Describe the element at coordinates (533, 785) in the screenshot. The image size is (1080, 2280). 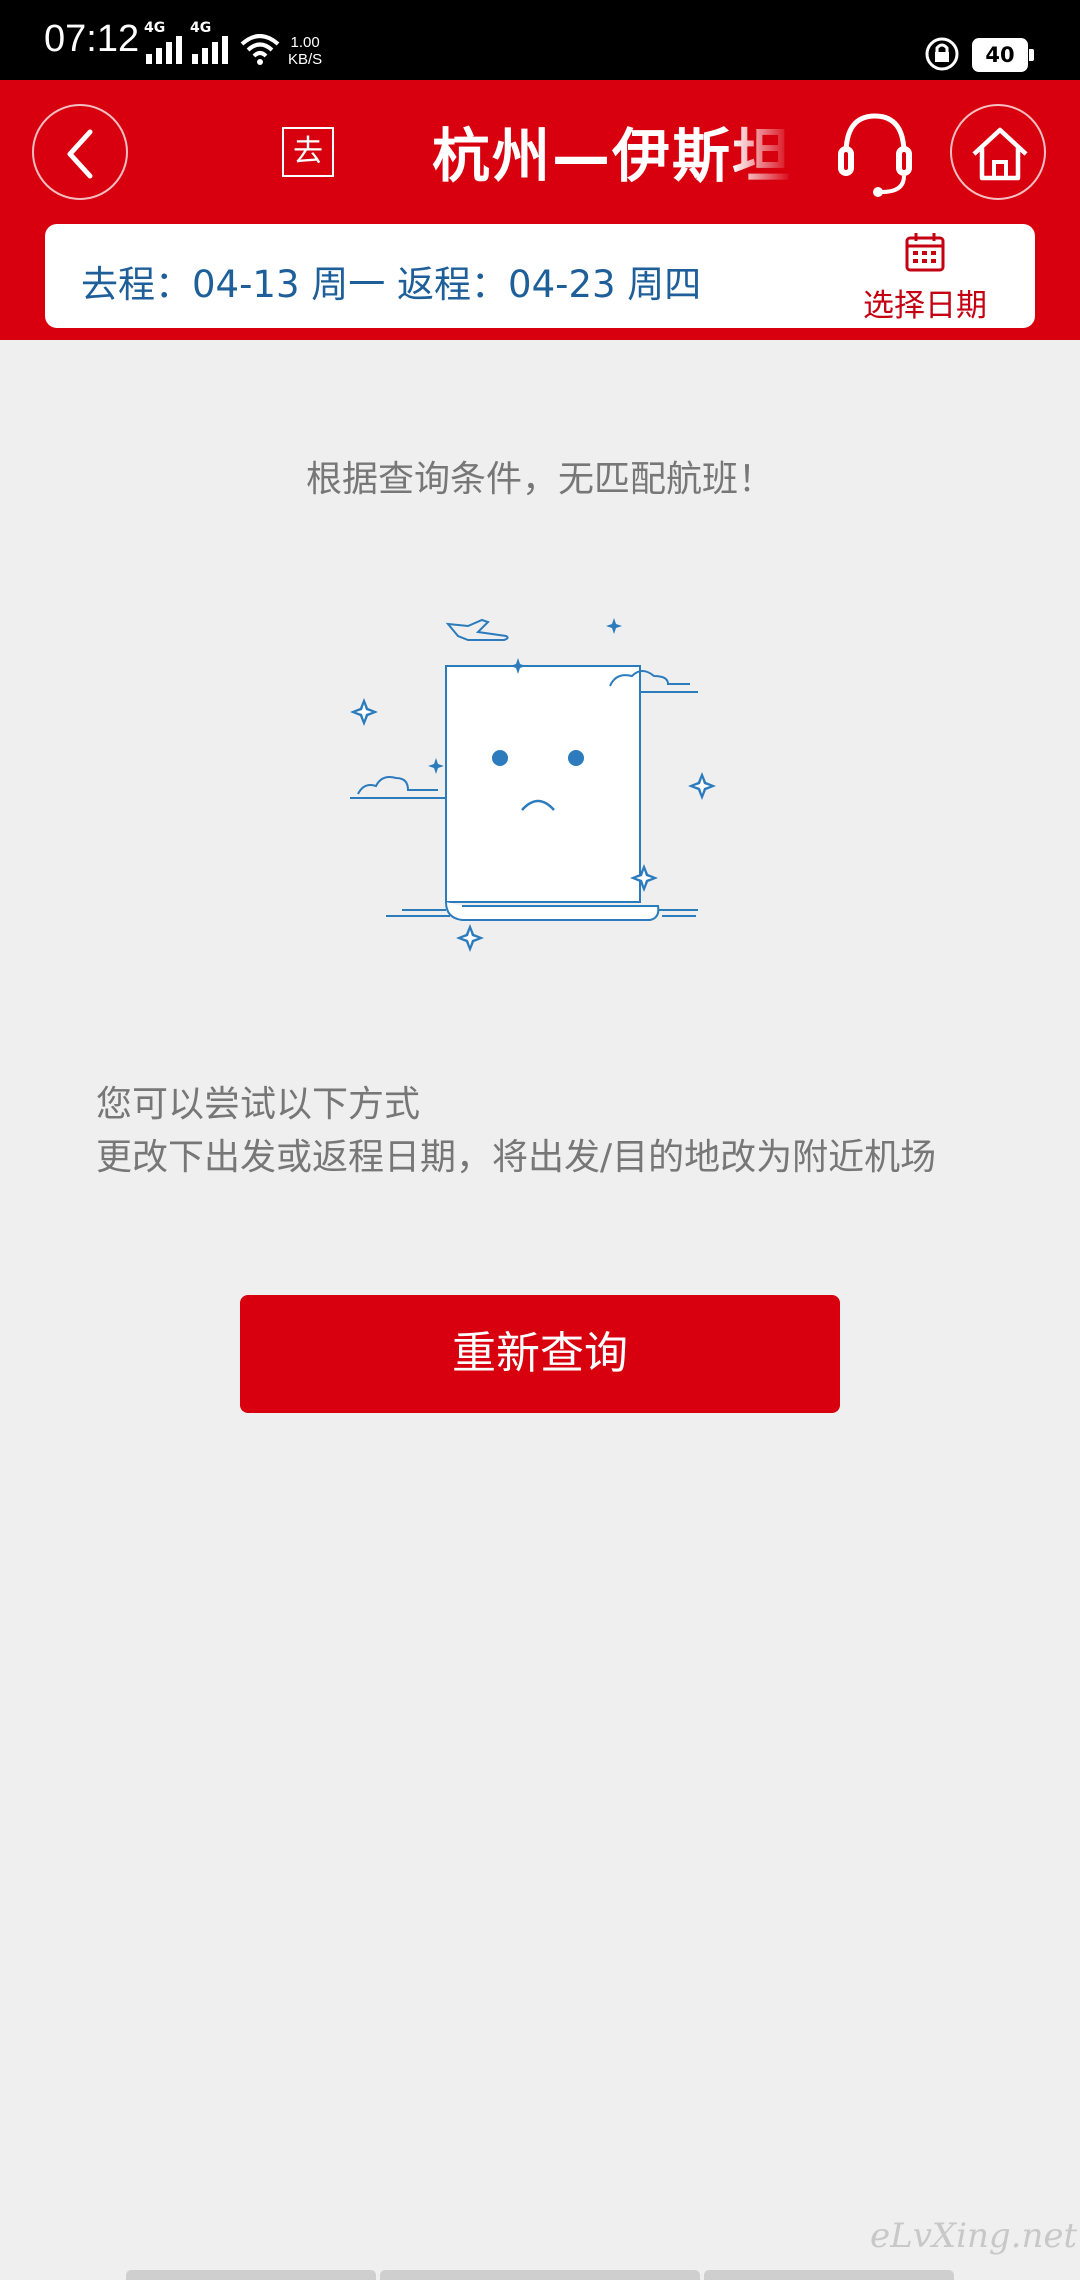
I see `sad-document-illustration` at that location.